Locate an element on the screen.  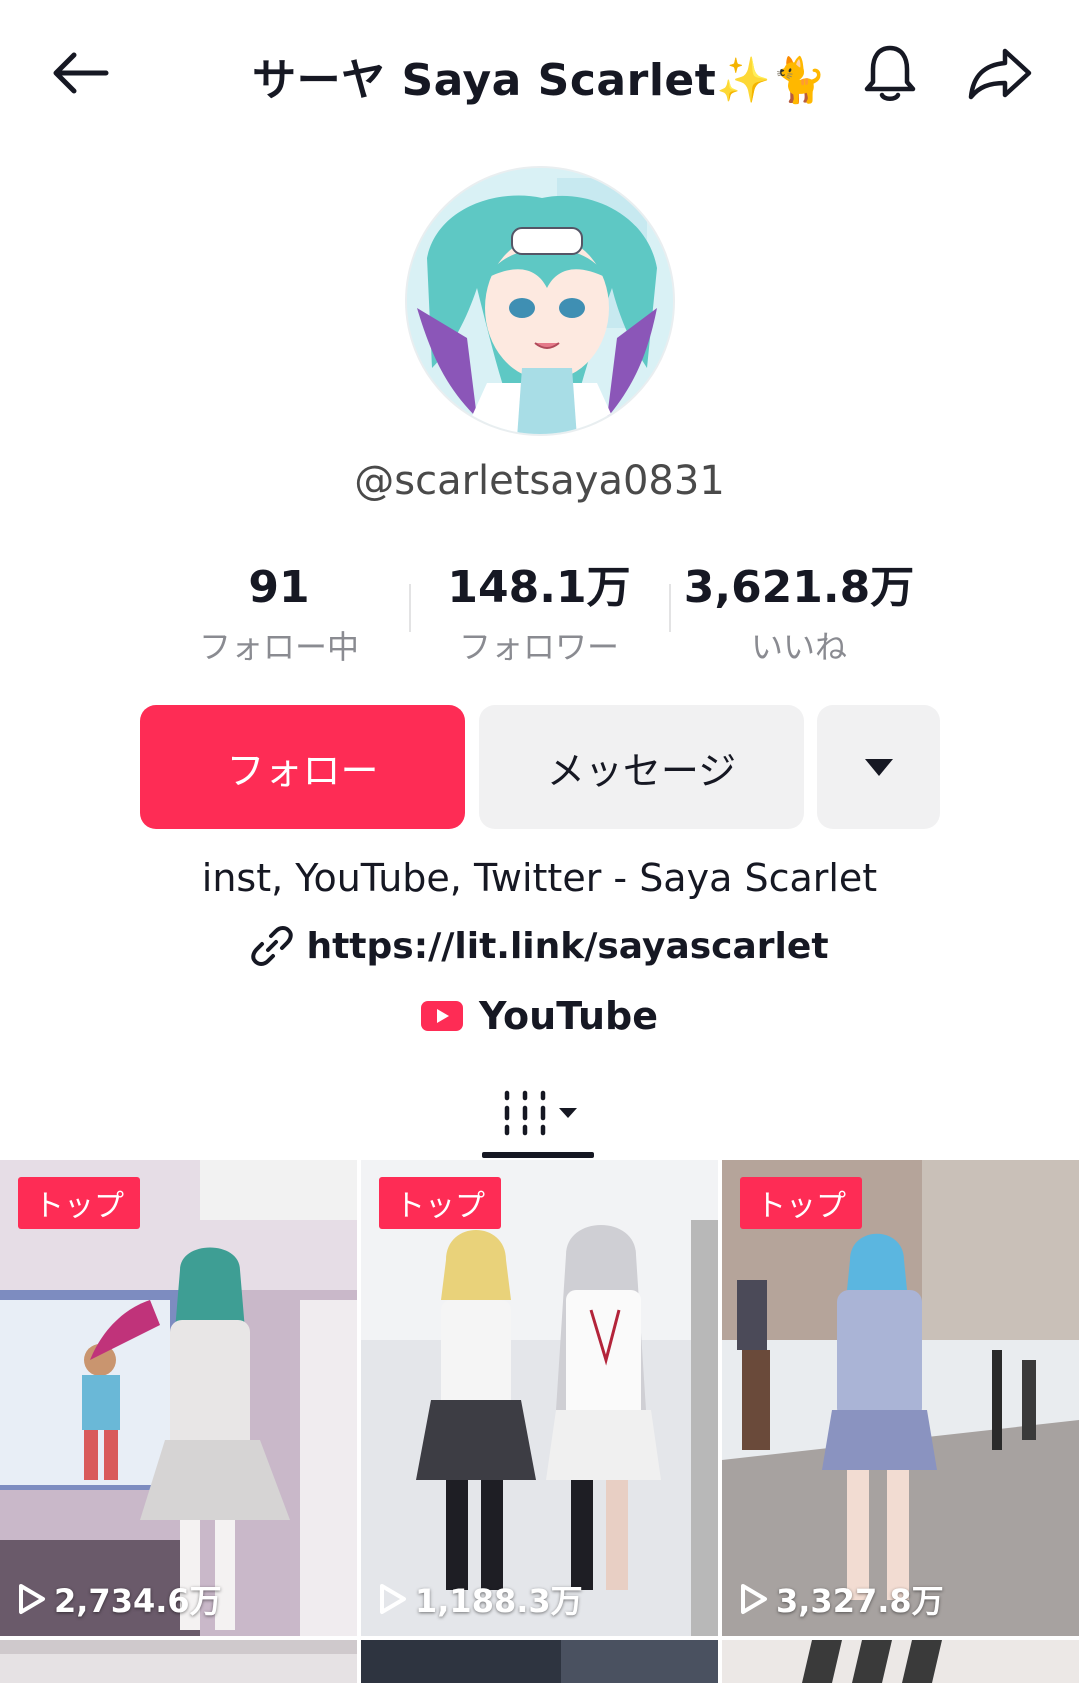
avatar is located at coordinates (540, 301).